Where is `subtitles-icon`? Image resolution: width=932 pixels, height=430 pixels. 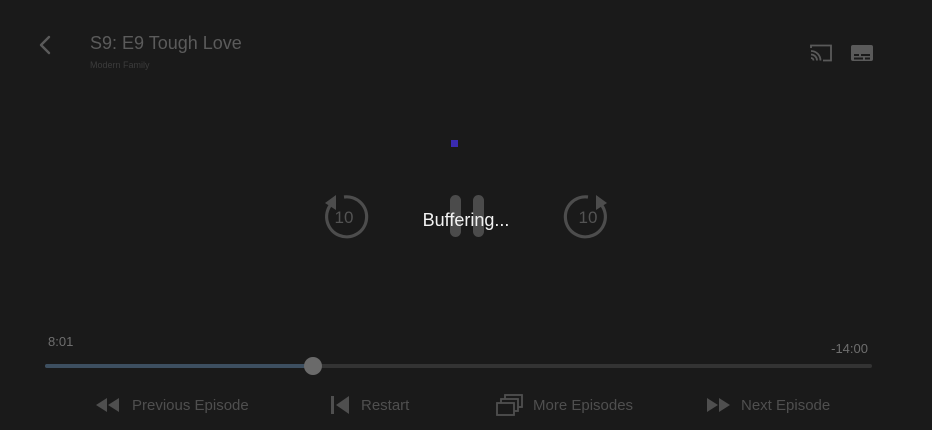
subtitles-icon is located at coordinates (862, 53).